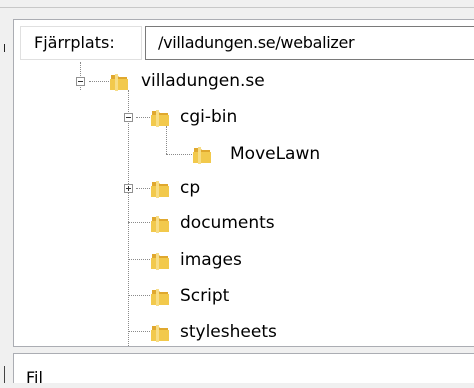 This screenshot has height=388, width=474. I want to click on tree-node-label: MoveLawn, so click(275, 154).